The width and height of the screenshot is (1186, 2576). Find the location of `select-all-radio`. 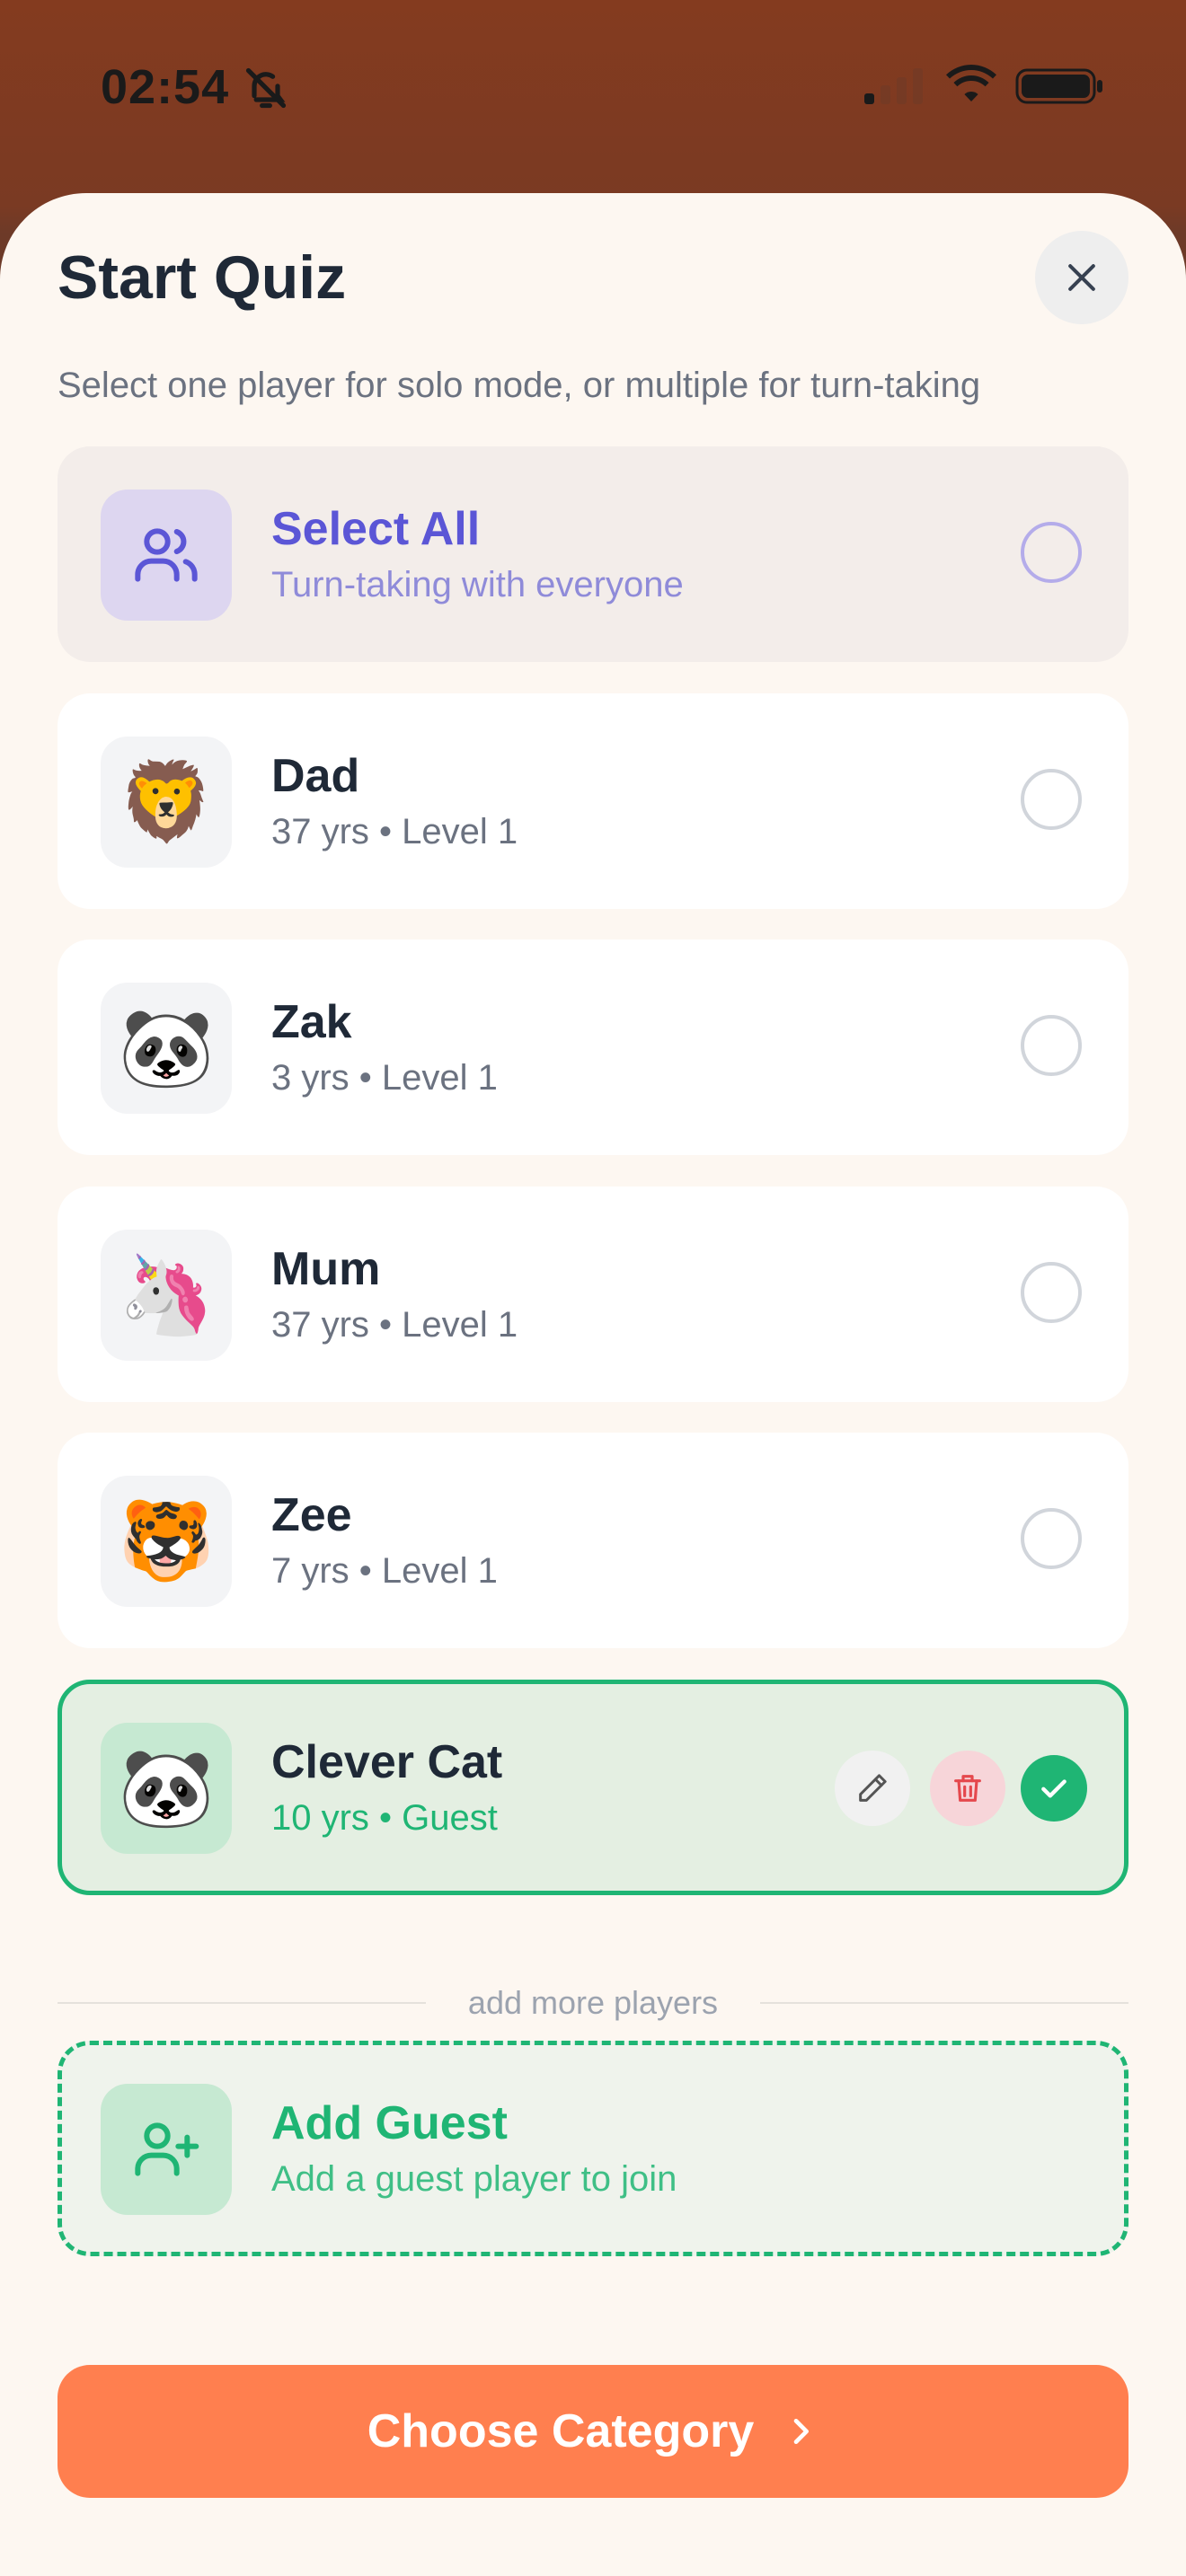

select-all-radio is located at coordinates (1051, 552).